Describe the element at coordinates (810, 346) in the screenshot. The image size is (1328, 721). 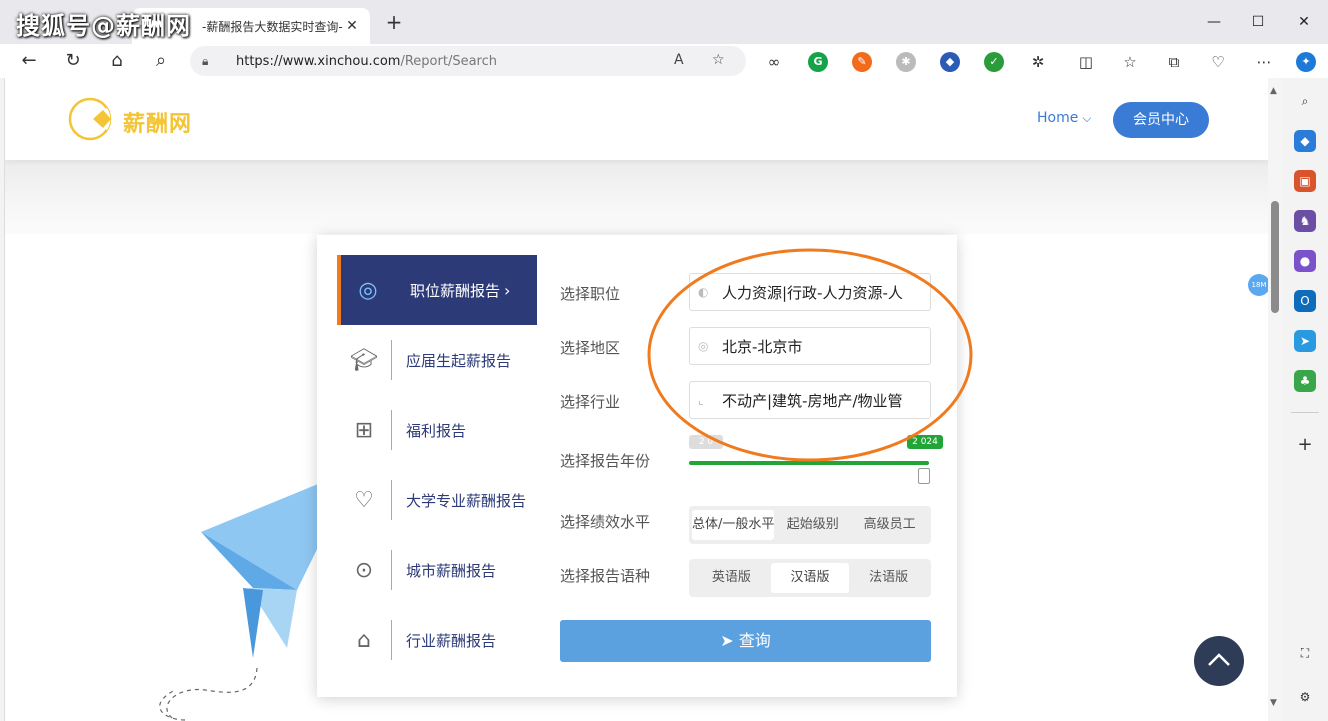
I see `region-select: ◎ 北京-北京市` at that location.